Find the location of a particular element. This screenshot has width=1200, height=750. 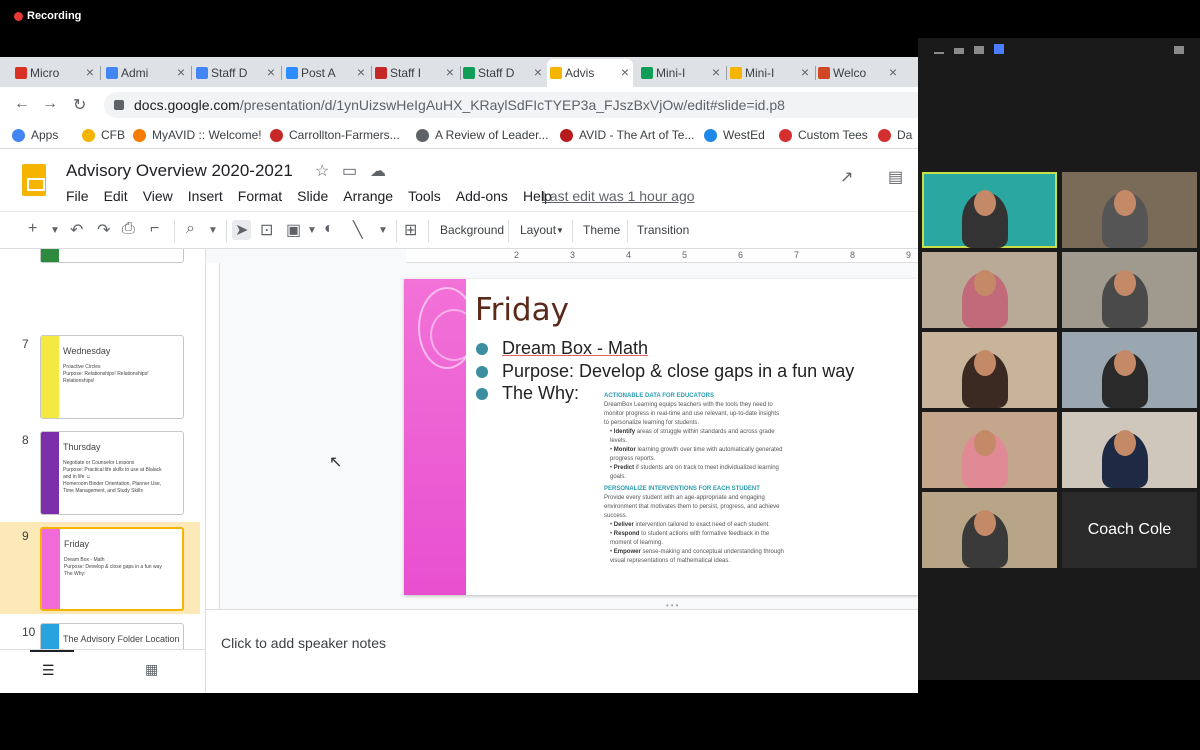

menu-item: Insert is located at coordinates (205, 196).